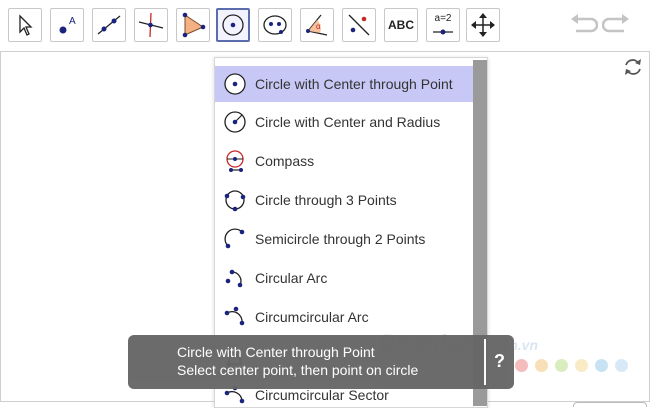  What do you see at coordinates (234, 316) in the screenshot?
I see `circumcircular-arc-icon` at bounding box center [234, 316].